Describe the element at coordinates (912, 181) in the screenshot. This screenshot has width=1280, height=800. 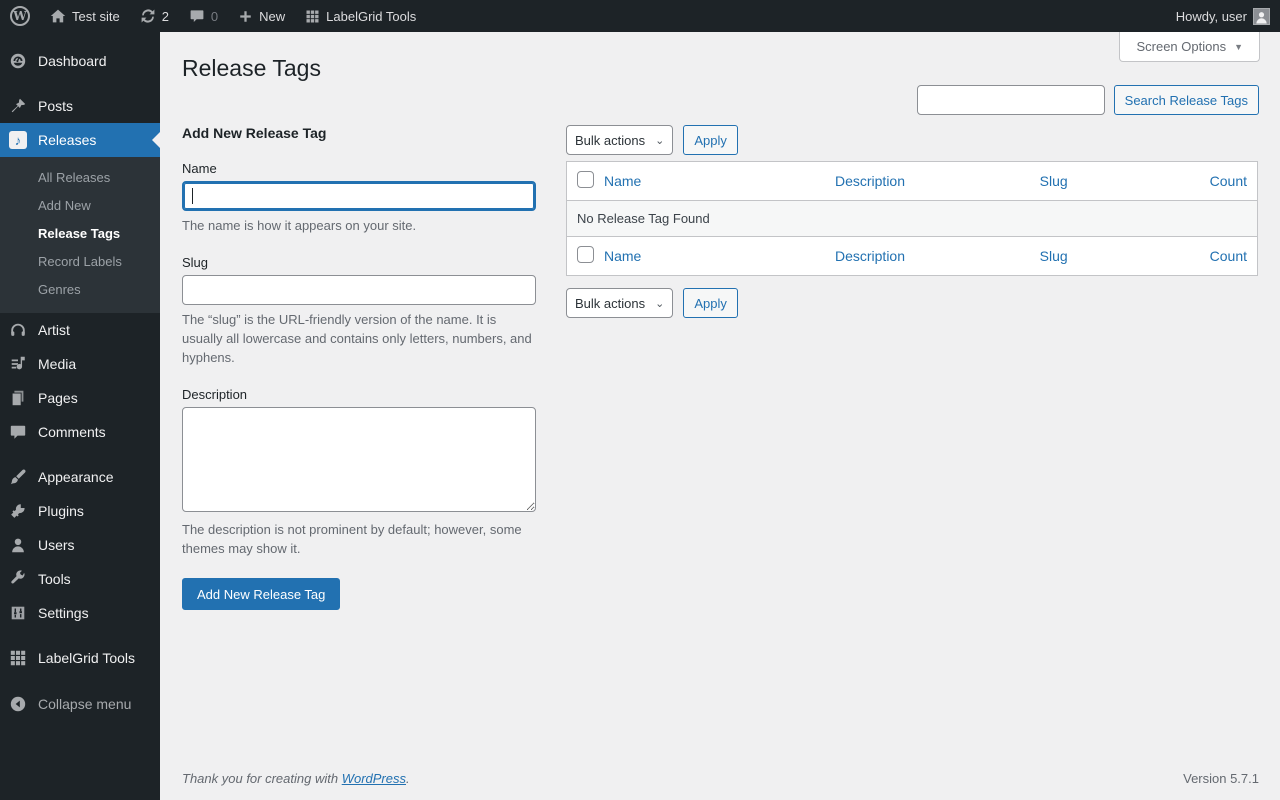
I see `table-header-row: Name Description Slug Count` at that location.